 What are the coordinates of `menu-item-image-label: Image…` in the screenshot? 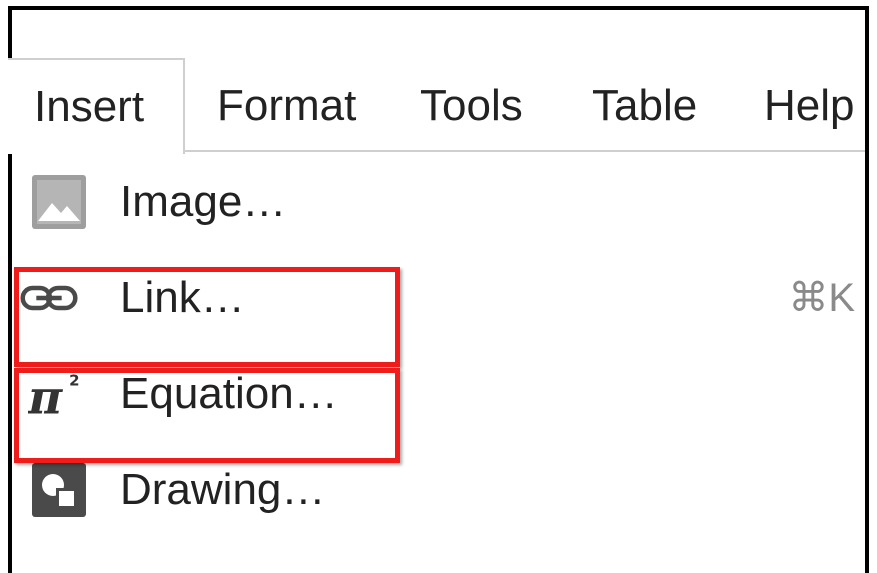 It's located at (203, 201).